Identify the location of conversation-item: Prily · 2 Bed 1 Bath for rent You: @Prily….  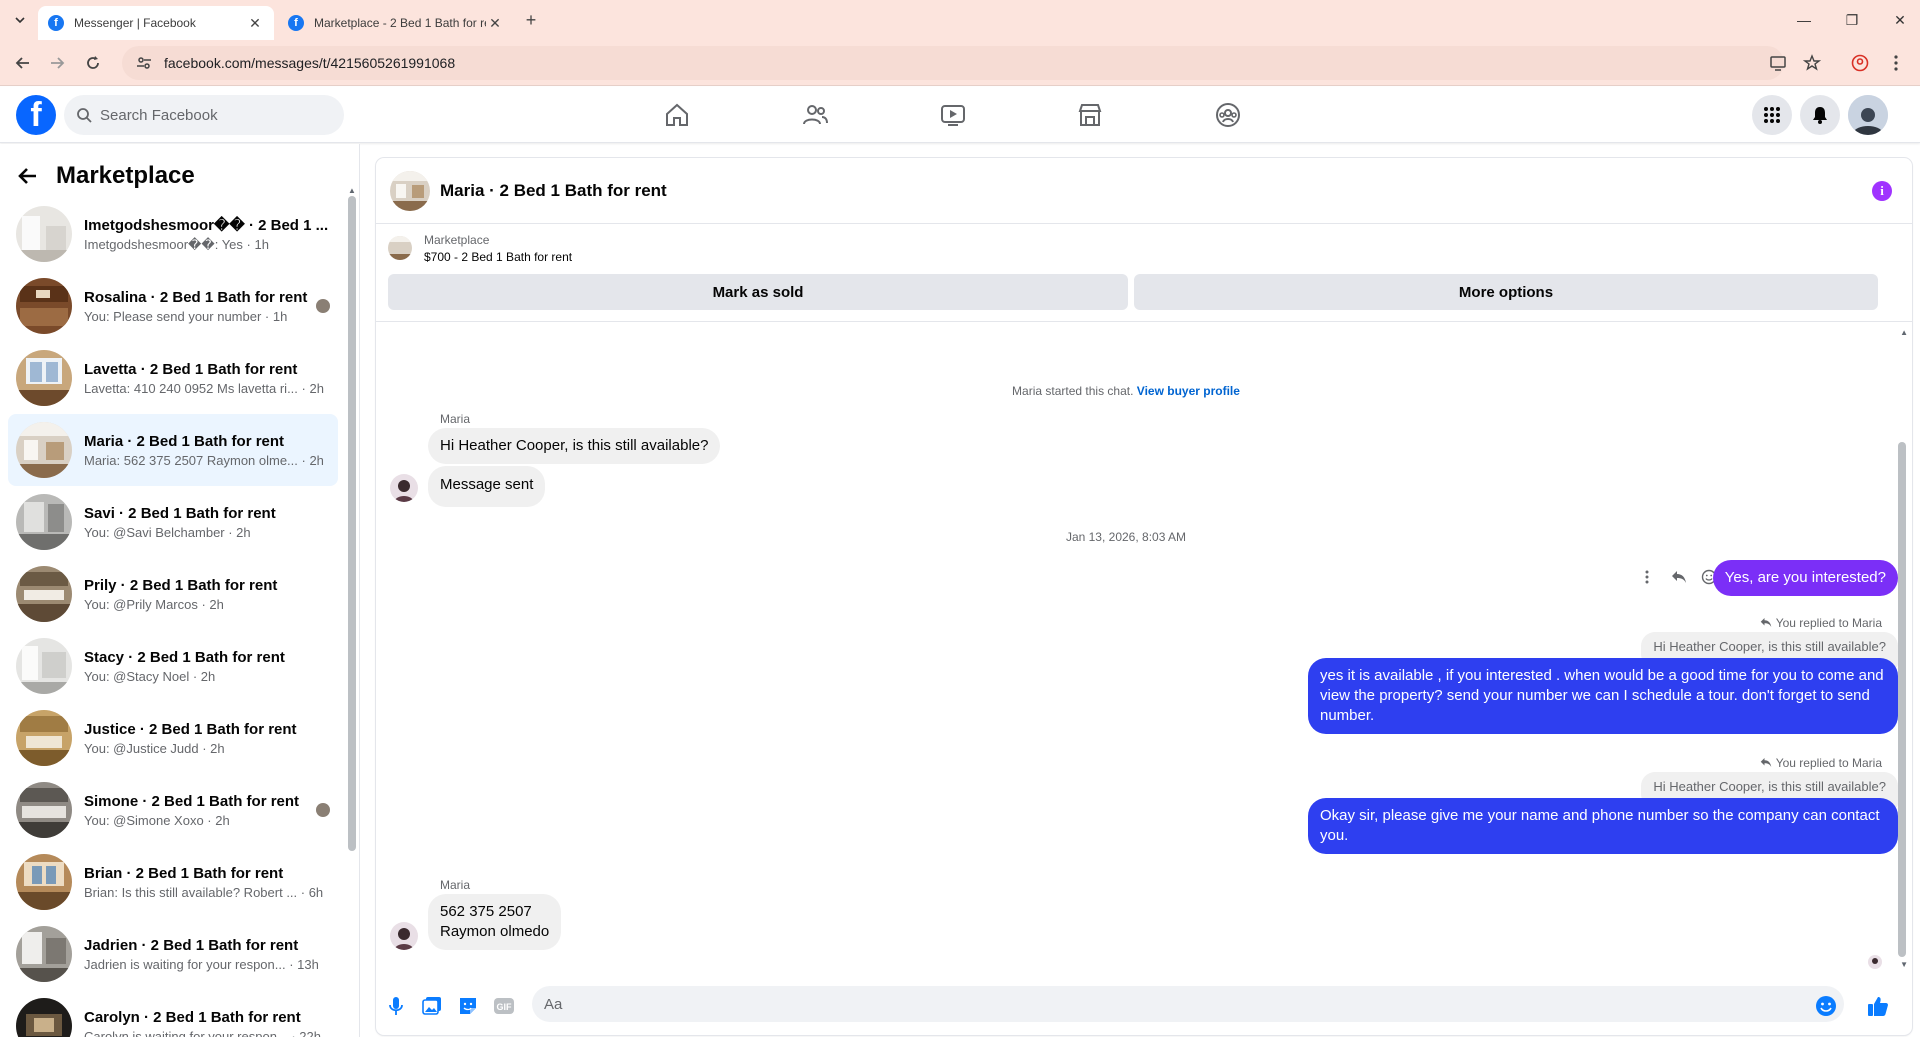
(173, 594).